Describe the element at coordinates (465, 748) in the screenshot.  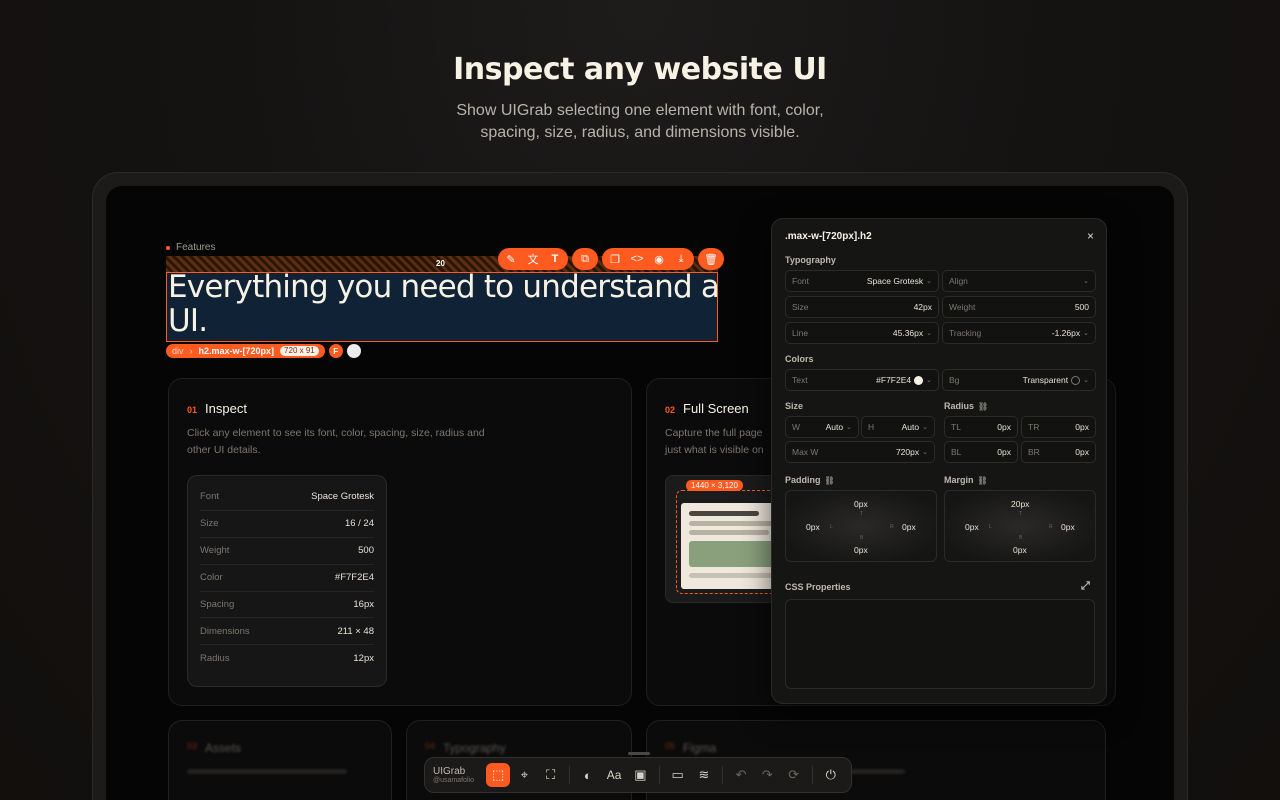
I see `typography-card-title: 04 Typography` at that location.